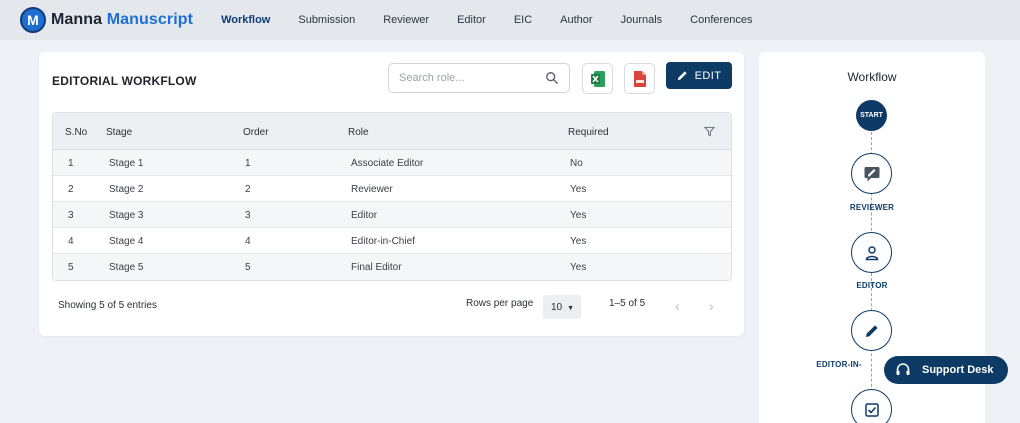 This screenshot has width=1020, height=423. I want to click on column-header-stage: Stage, so click(119, 132).